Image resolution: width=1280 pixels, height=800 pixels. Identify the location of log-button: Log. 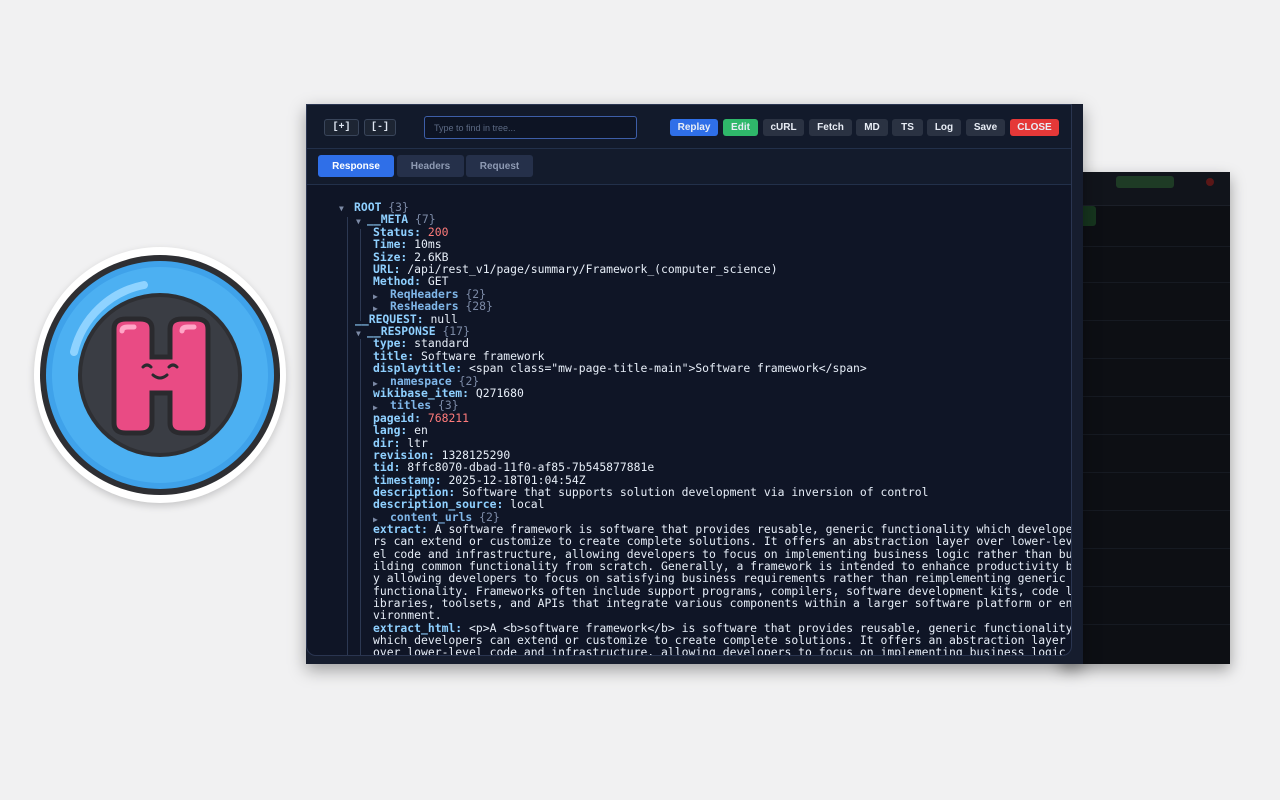
(944, 127).